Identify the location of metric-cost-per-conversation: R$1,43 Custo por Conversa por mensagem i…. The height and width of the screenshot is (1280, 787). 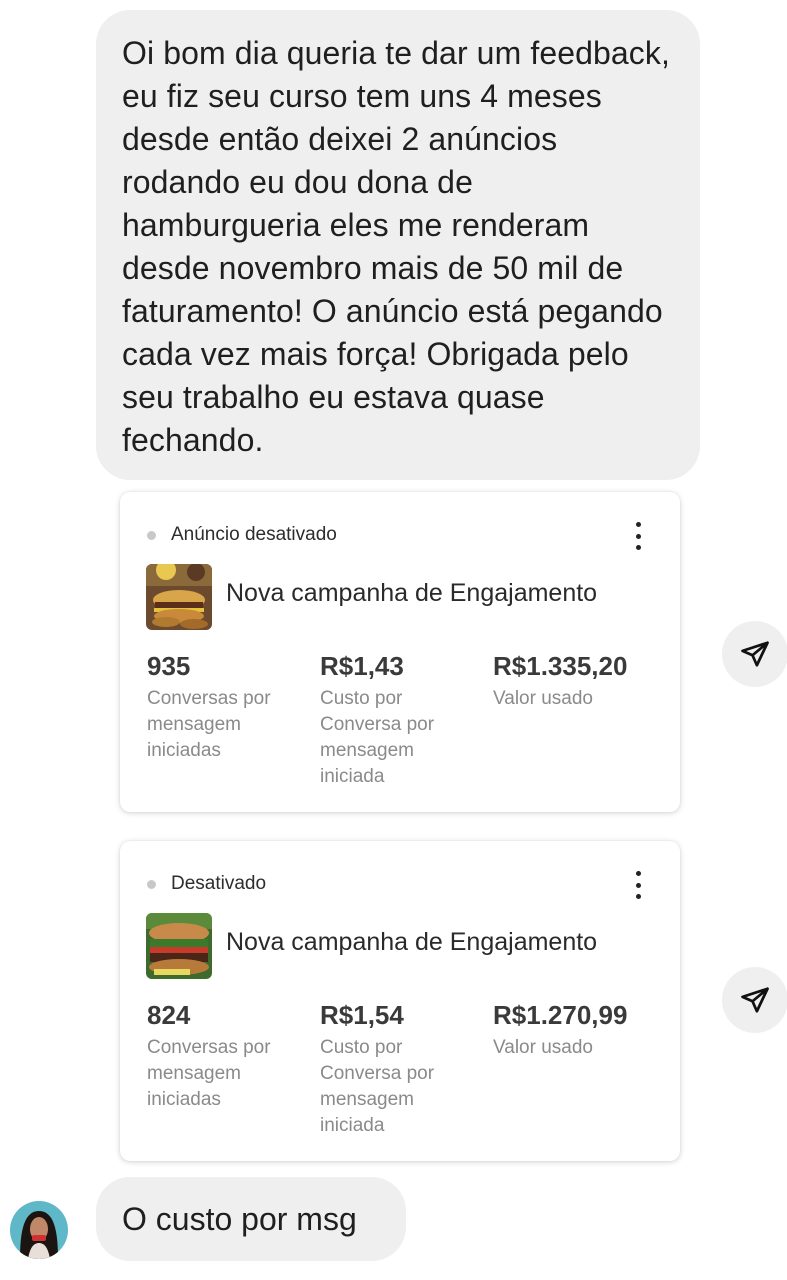
(395, 718).